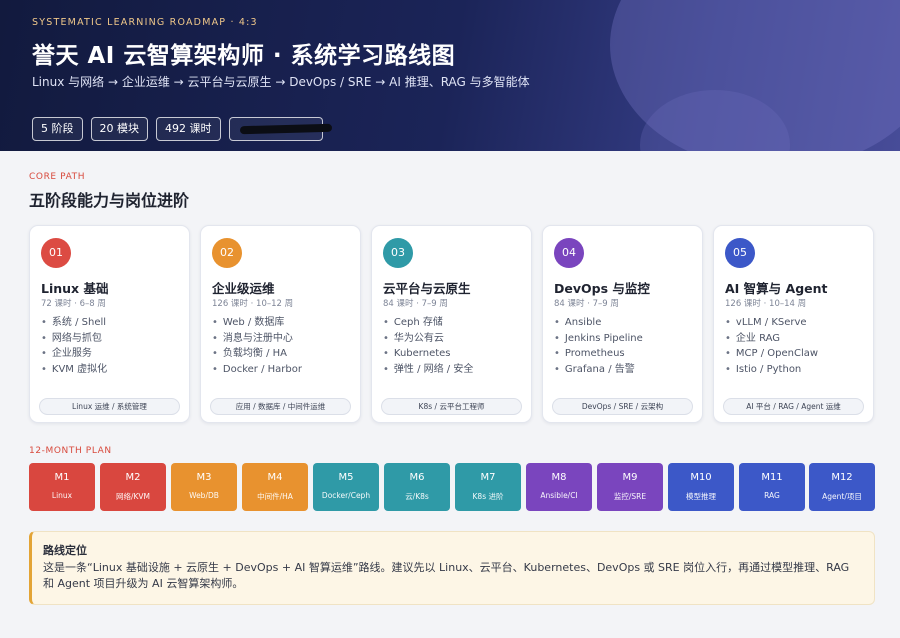  What do you see at coordinates (74, 354) in the screenshot?
I see `stage-topic: 企业服务` at bounding box center [74, 354].